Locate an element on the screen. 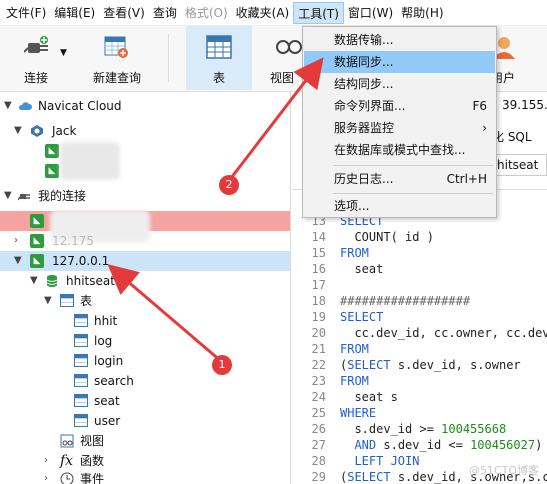  tree-item-table-seat: seat is located at coordinates (145, 401).